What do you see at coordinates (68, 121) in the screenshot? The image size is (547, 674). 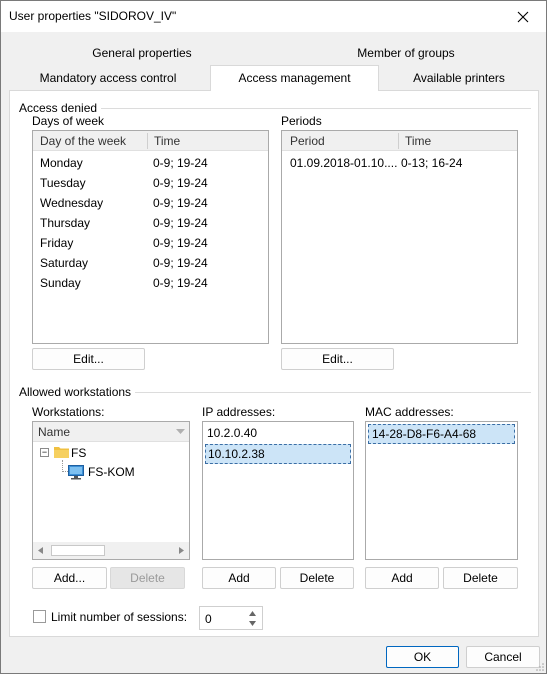 I see `days-of-week-label: Days of week` at bounding box center [68, 121].